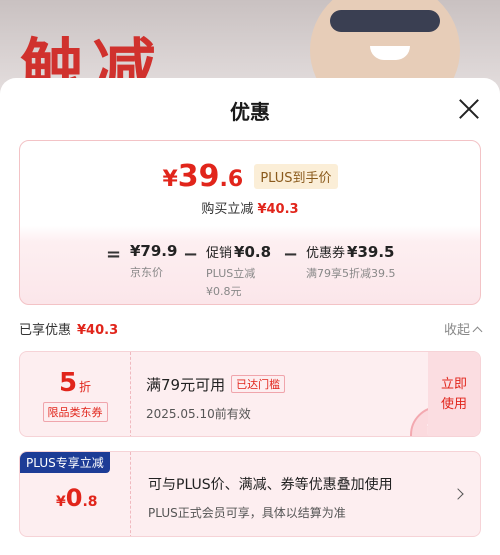  What do you see at coordinates (351, 261) in the screenshot?
I see `coupon-item: 优惠券 ¥39.5 满79享5折减39.5` at bounding box center [351, 261].